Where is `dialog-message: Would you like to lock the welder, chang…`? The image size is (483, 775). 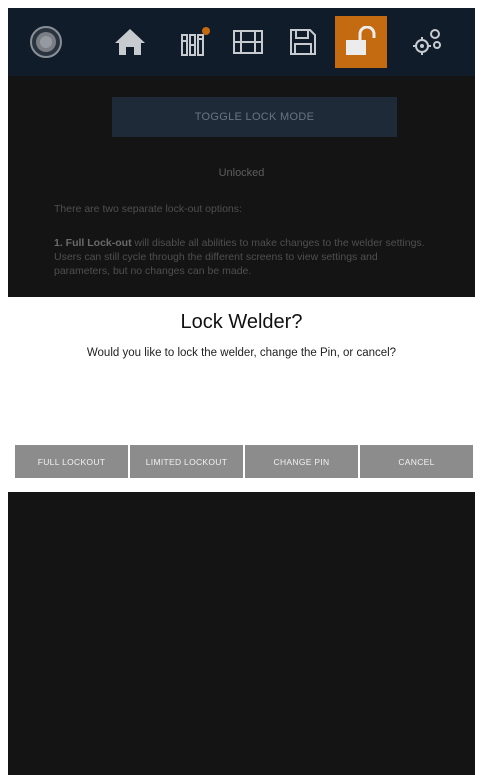 dialog-message: Would you like to lock the welder, chang… is located at coordinates (241, 353).